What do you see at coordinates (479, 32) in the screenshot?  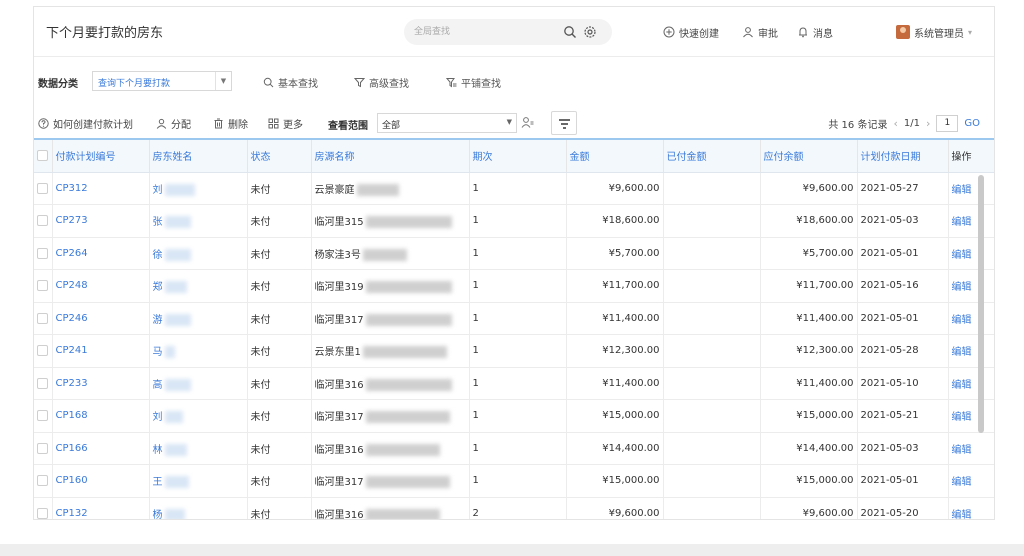 I see `search-input` at bounding box center [479, 32].